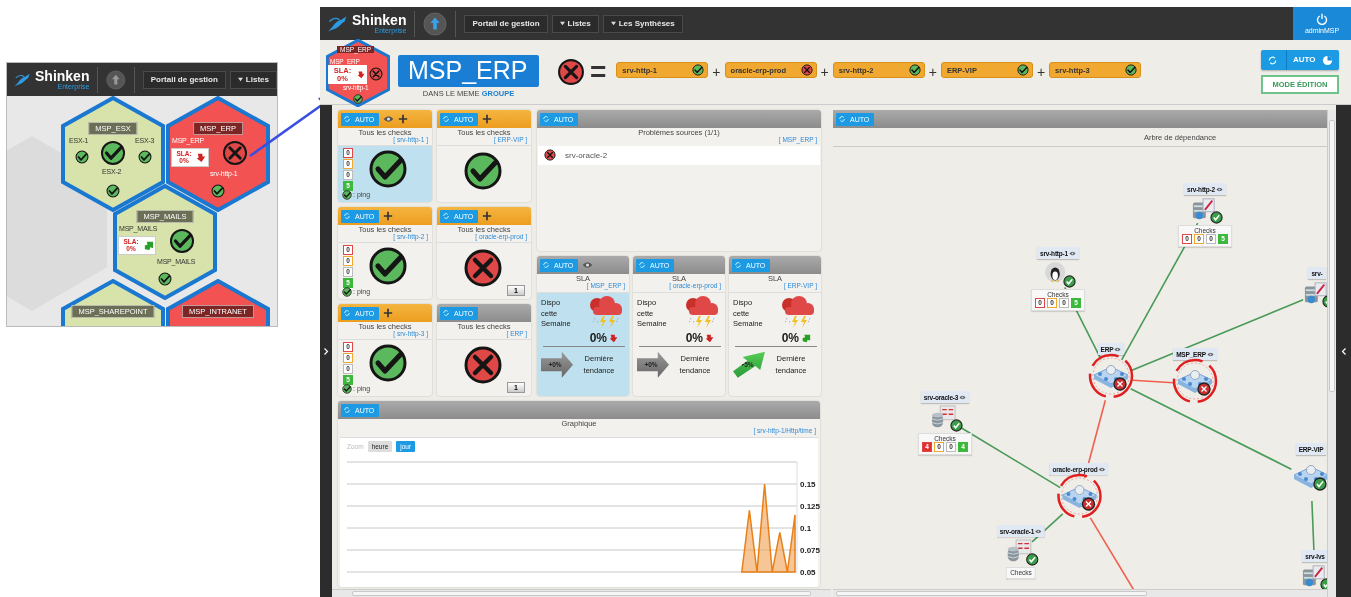 The width and height of the screenshot is (1351, 597). Describe the element at coordinates (806, 528) in the screenshot. I see `axis-tick-label: 0.1` at that location.